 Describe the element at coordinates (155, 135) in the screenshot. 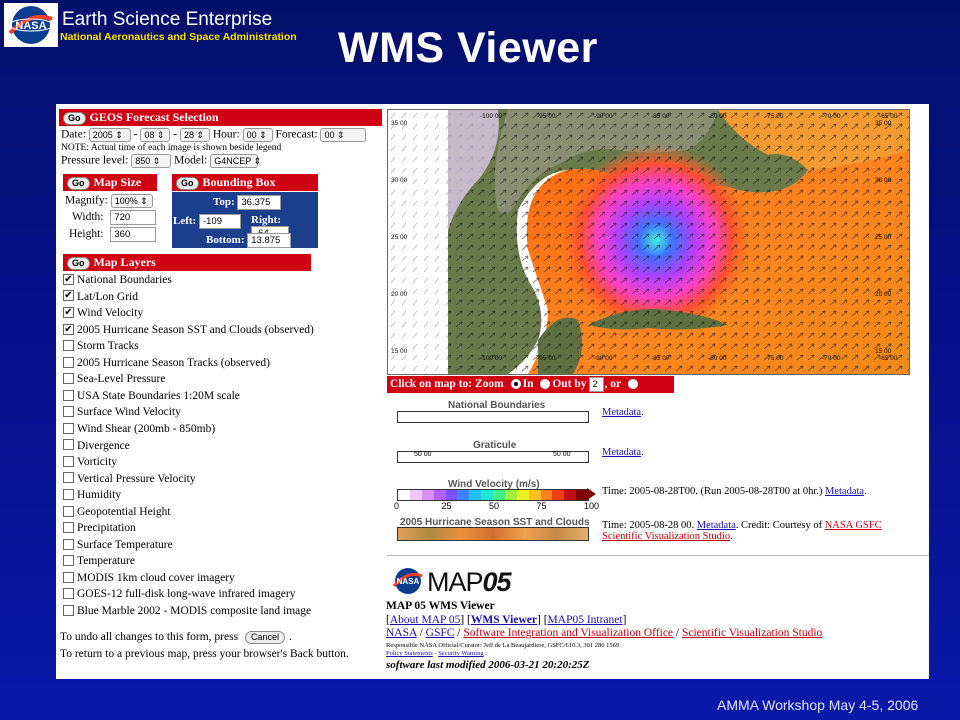

I see `month-select: 08 ⇕` at that location.